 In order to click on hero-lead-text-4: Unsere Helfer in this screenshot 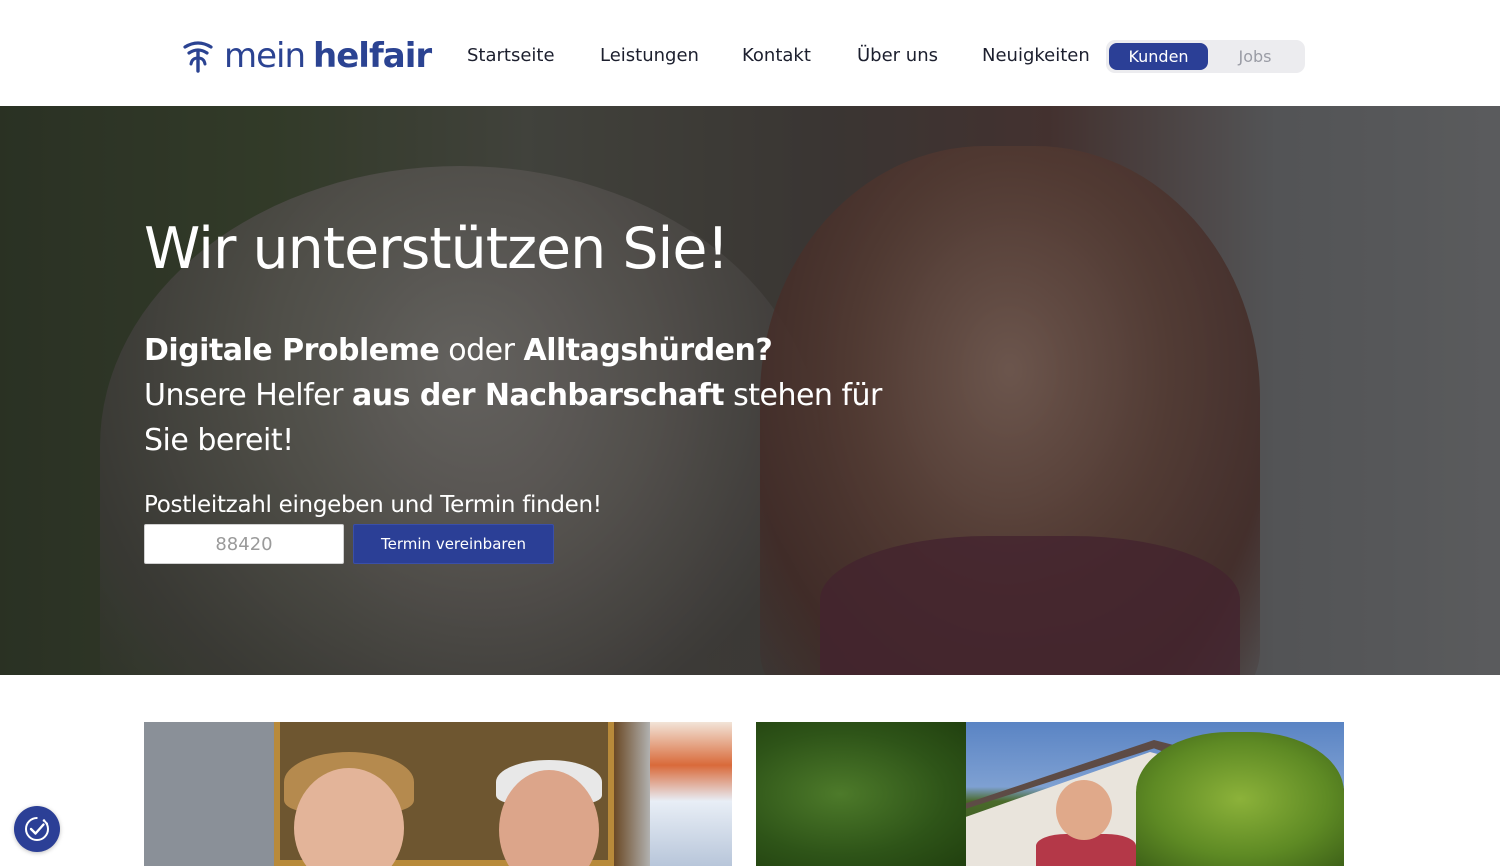, I will do `click(248, 395)`.